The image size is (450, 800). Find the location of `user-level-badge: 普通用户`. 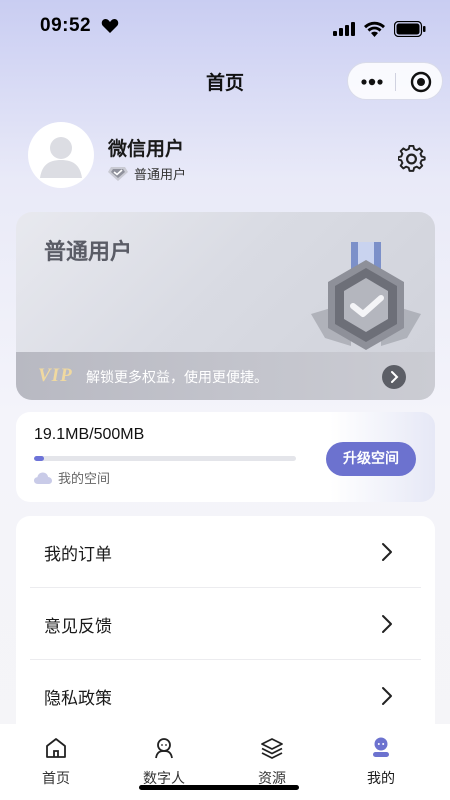

user-level-badge: 普通用户 is located at coordinates (147, 173).